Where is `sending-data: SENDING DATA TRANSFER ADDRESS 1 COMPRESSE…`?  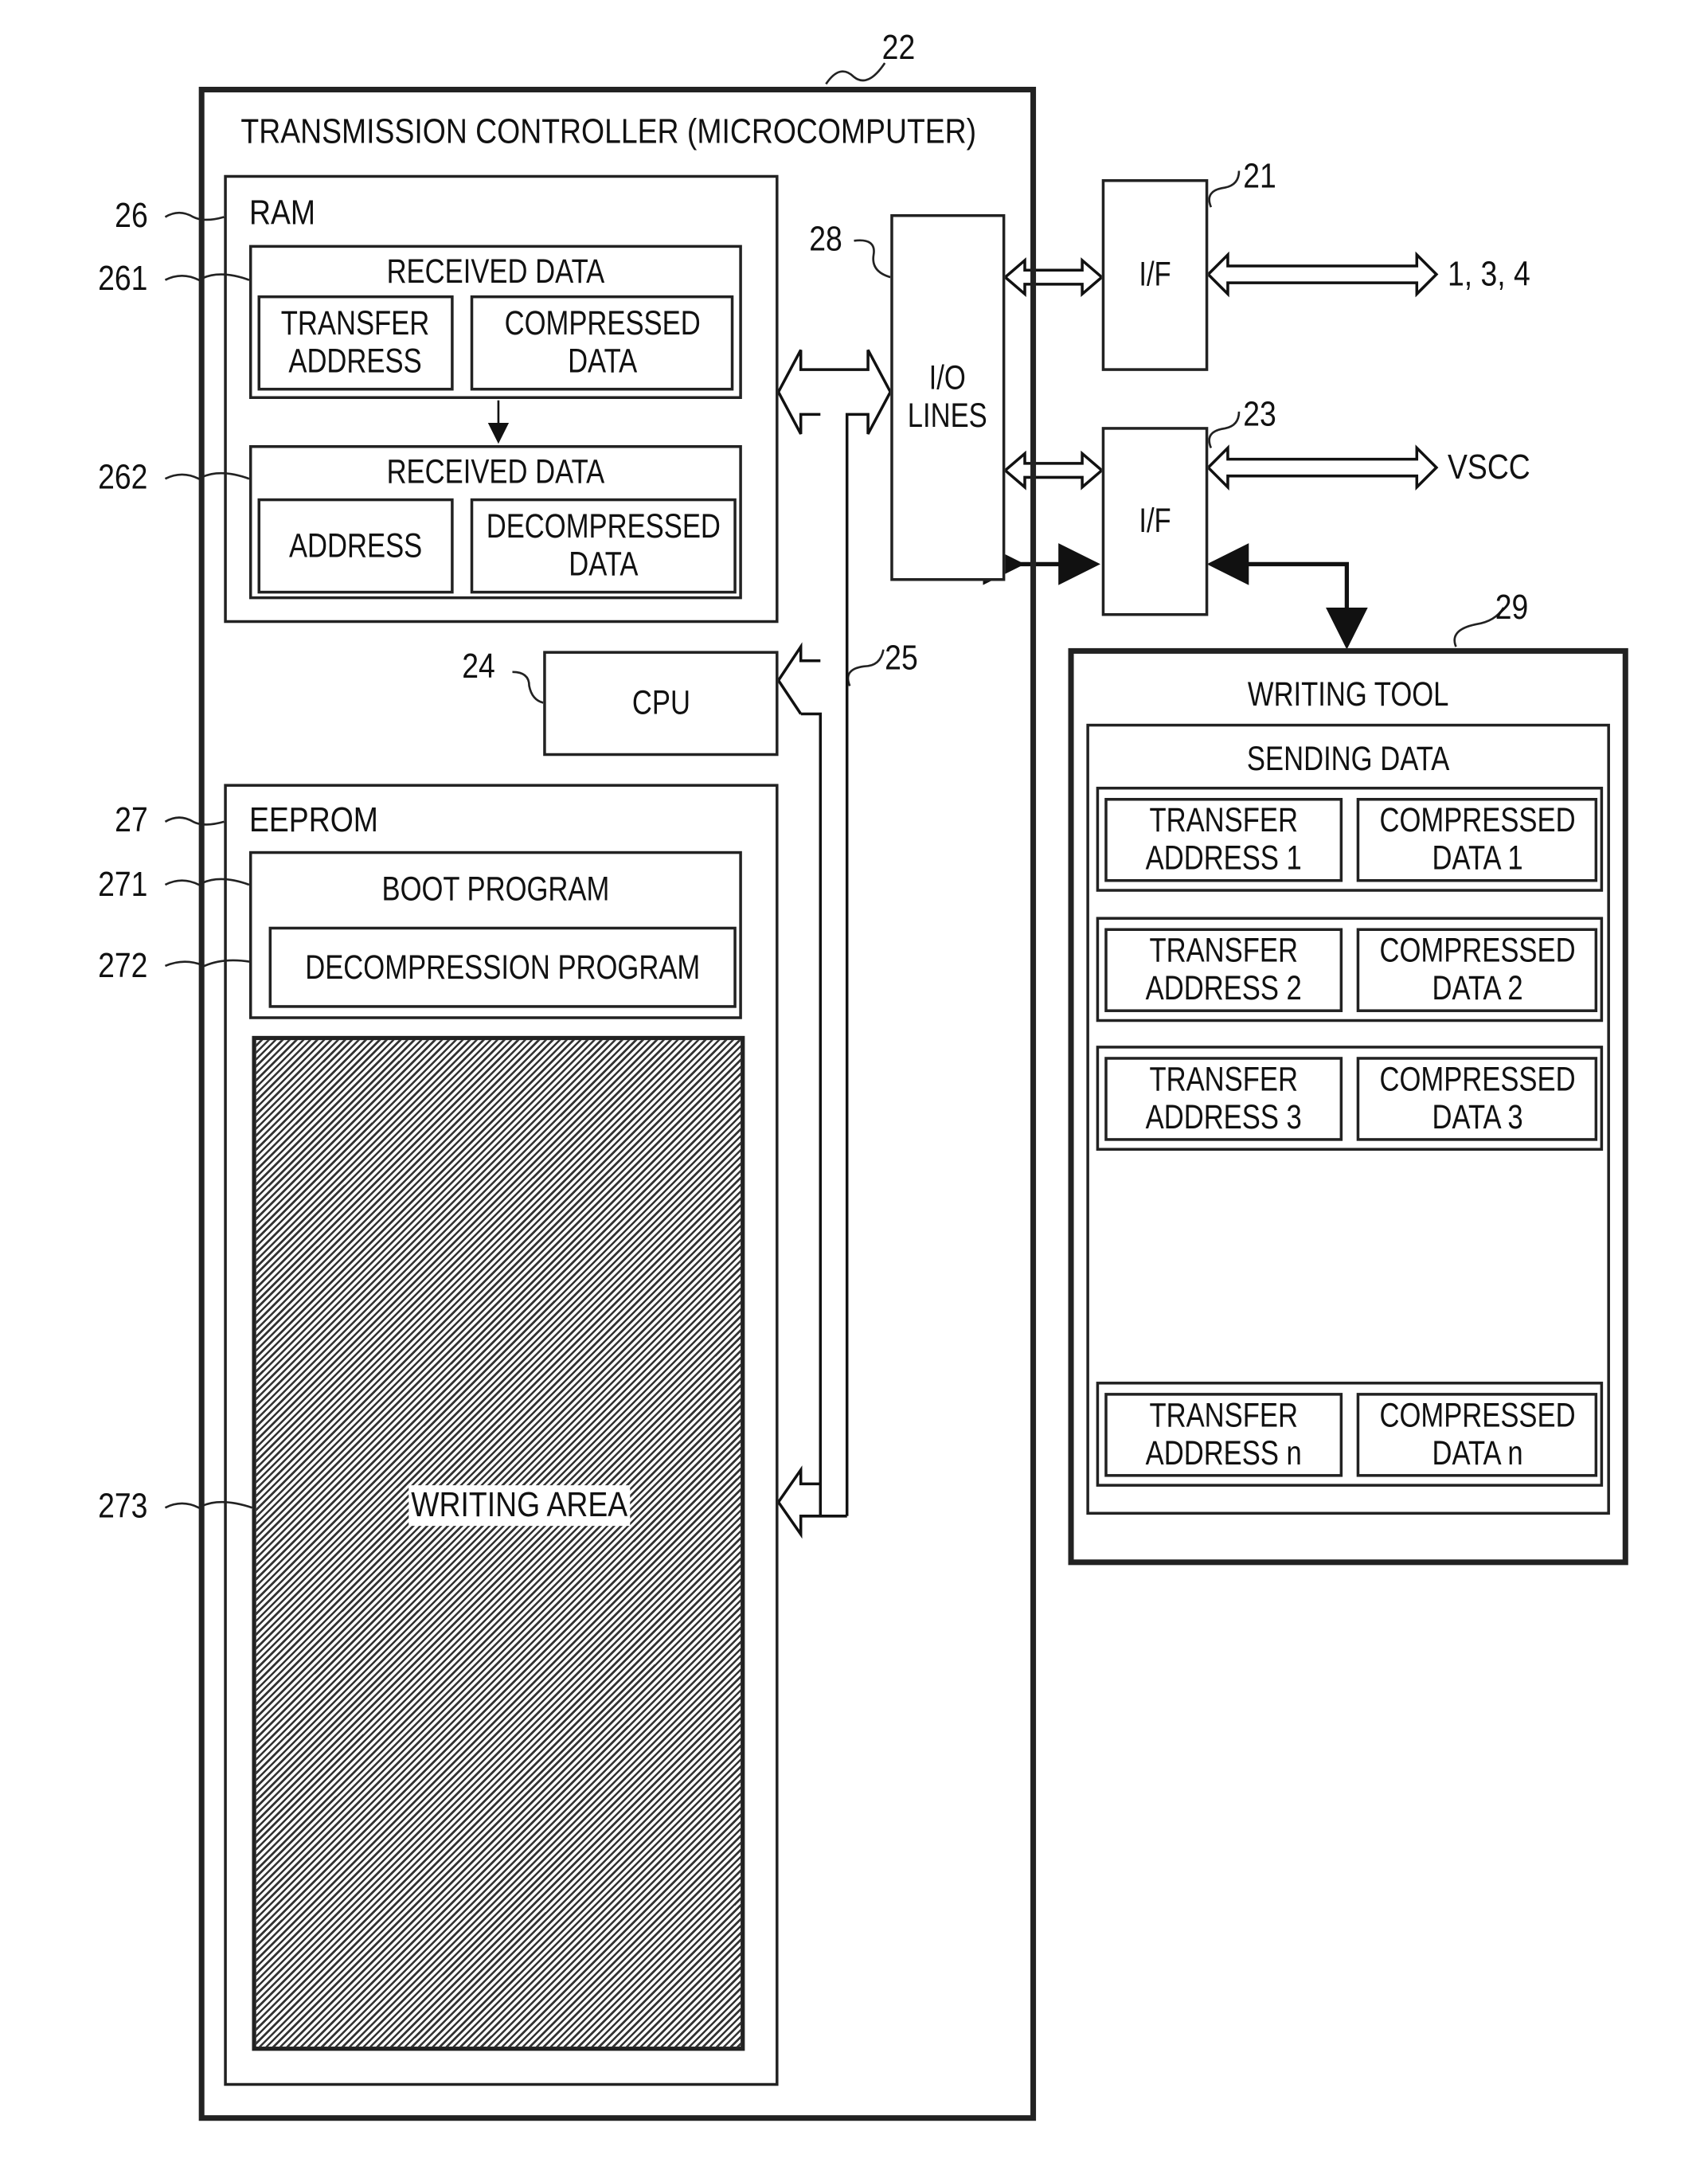 sending-data: SENDING DATA TRANSFER ADDRESS 1 COMPRESSE… is located at coordinates (1348, 1119).